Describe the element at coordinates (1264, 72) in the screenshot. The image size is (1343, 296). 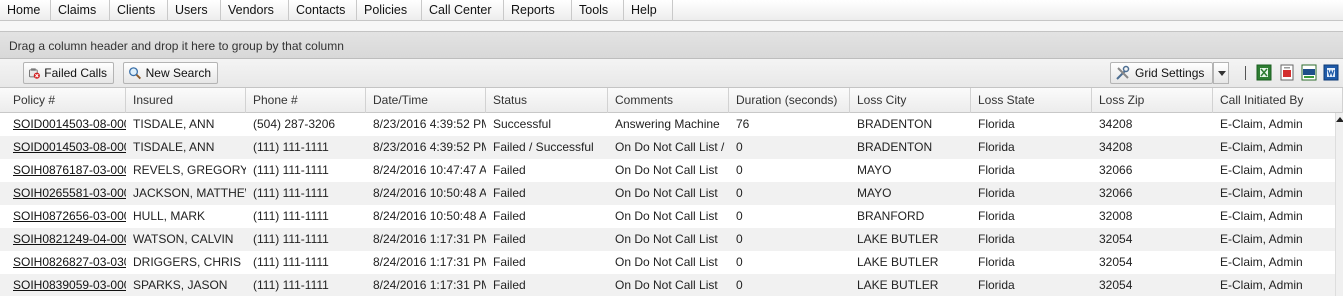
I see `export-excel-icon` at that location.